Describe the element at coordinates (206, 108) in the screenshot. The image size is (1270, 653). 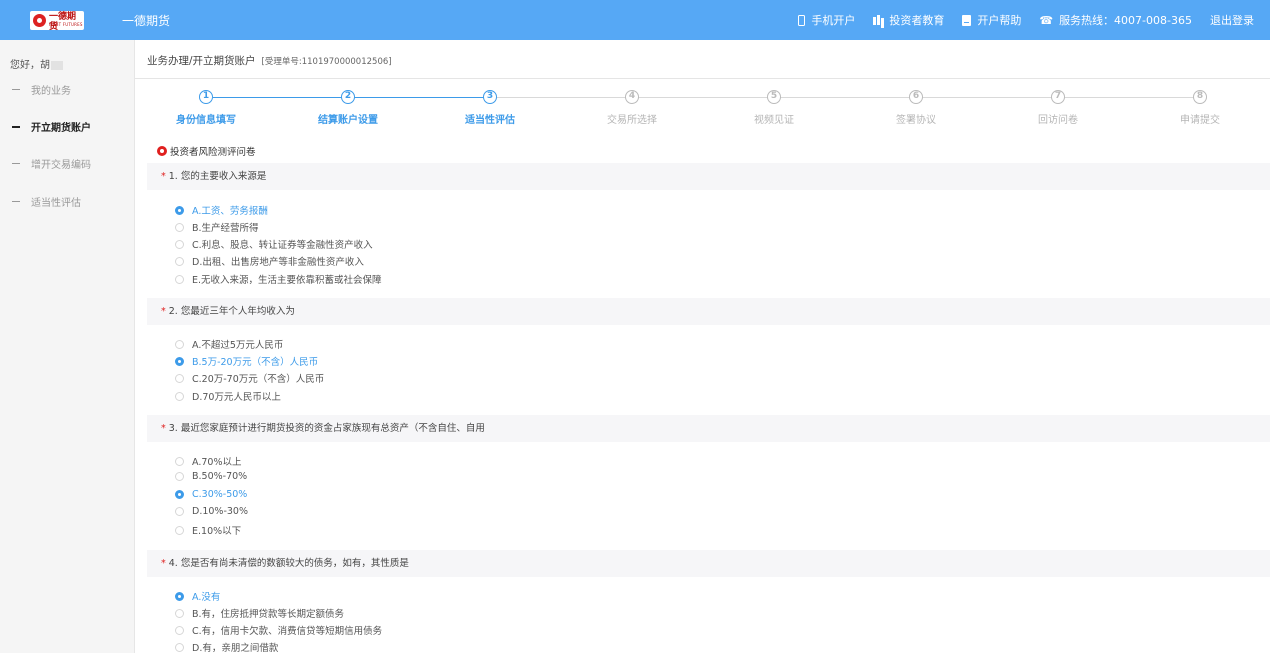
I see `step-1: 1 身份信息填写` at that location.